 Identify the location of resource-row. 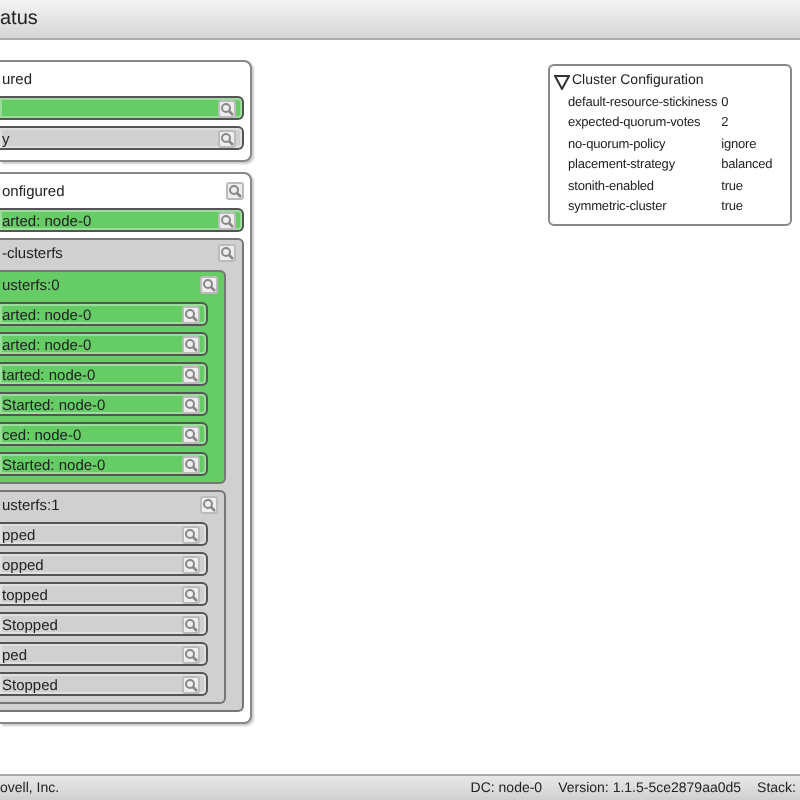
(122, 108).